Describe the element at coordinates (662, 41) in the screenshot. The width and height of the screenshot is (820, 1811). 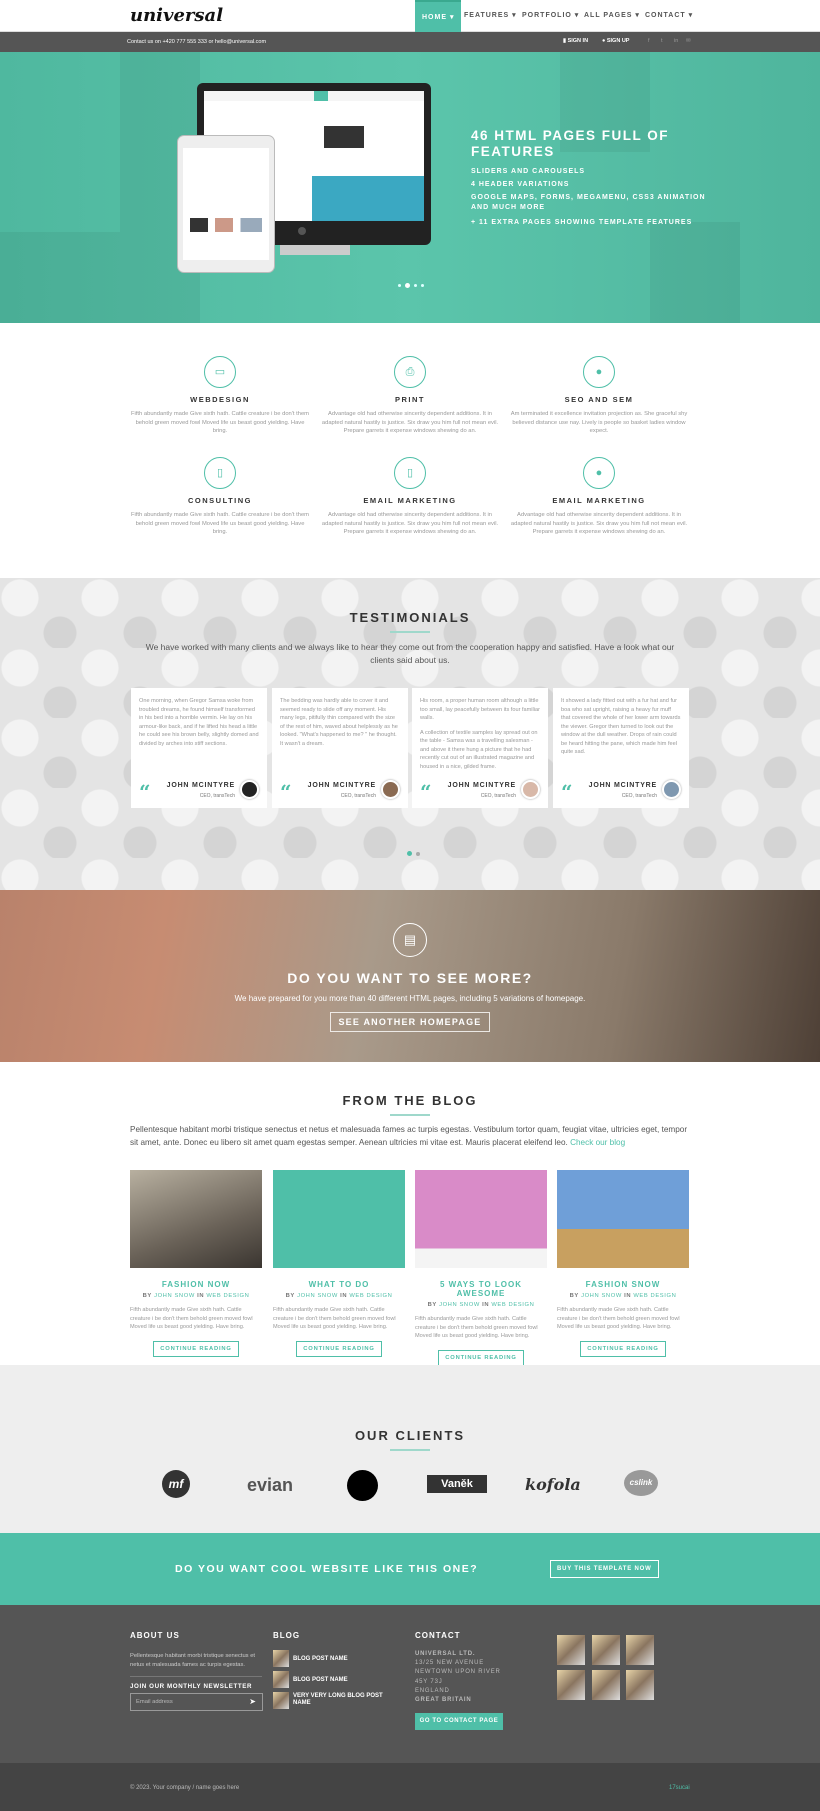
I see `twitter-icon: t` at that location.